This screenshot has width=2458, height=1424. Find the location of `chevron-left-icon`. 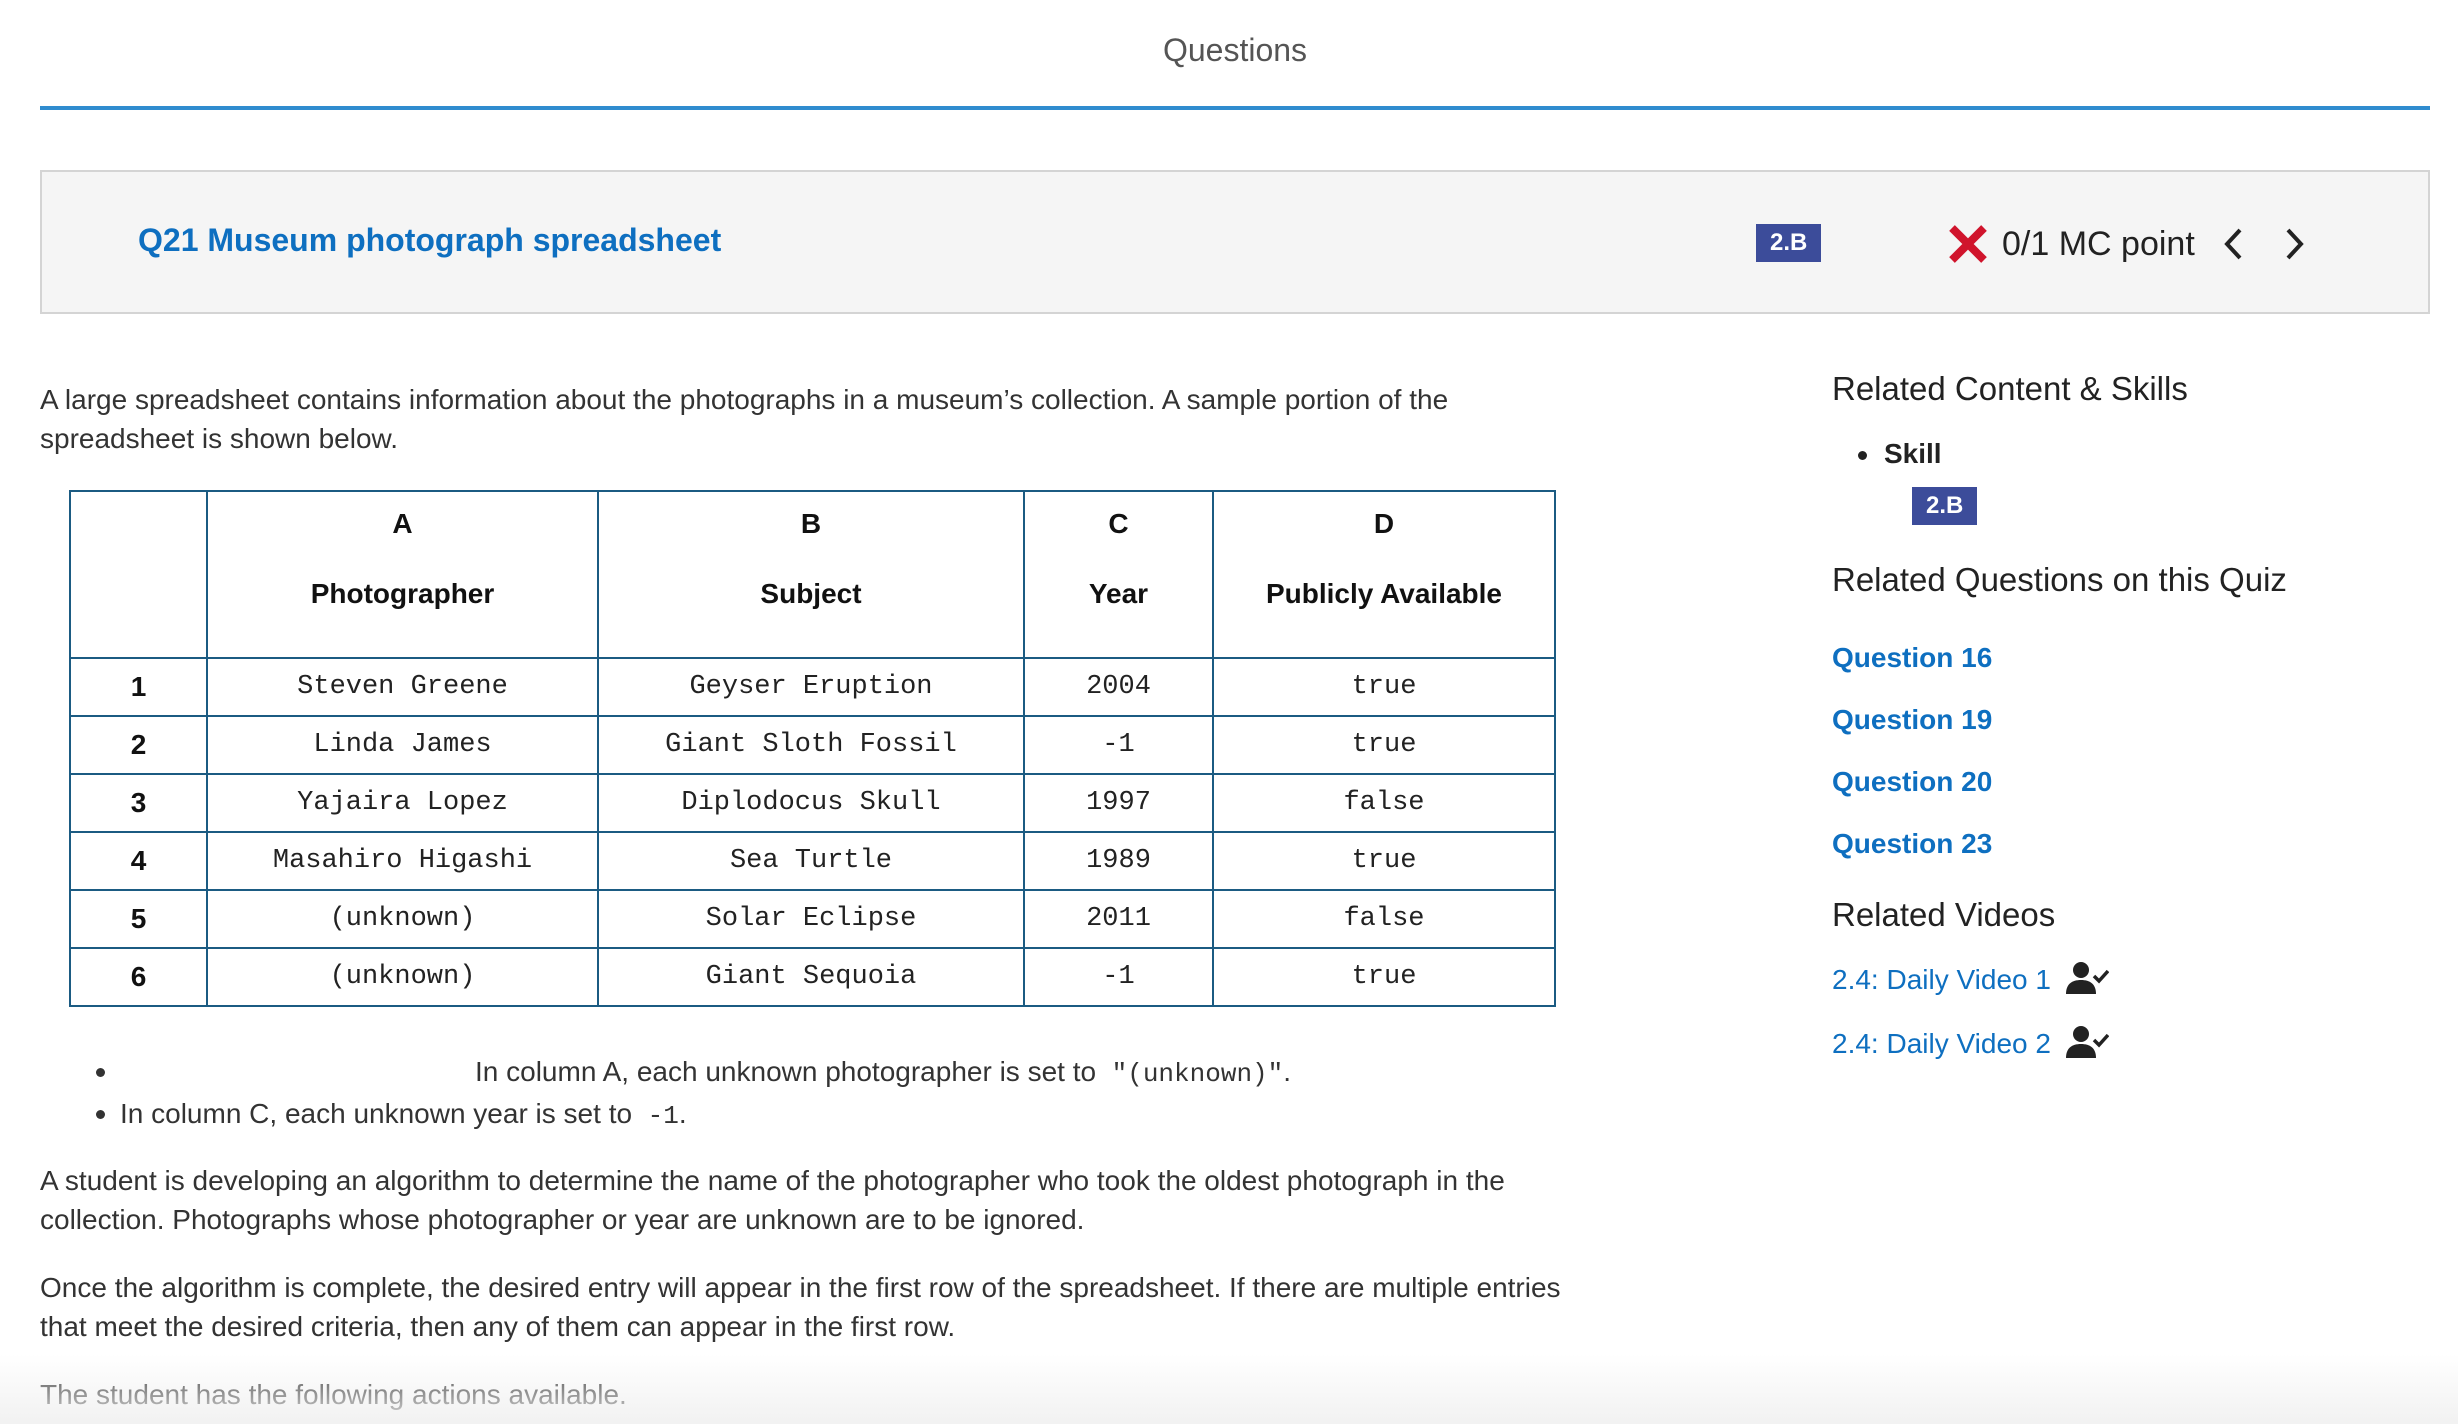

chevron-left-icon is located at coordinates (2233, 244).